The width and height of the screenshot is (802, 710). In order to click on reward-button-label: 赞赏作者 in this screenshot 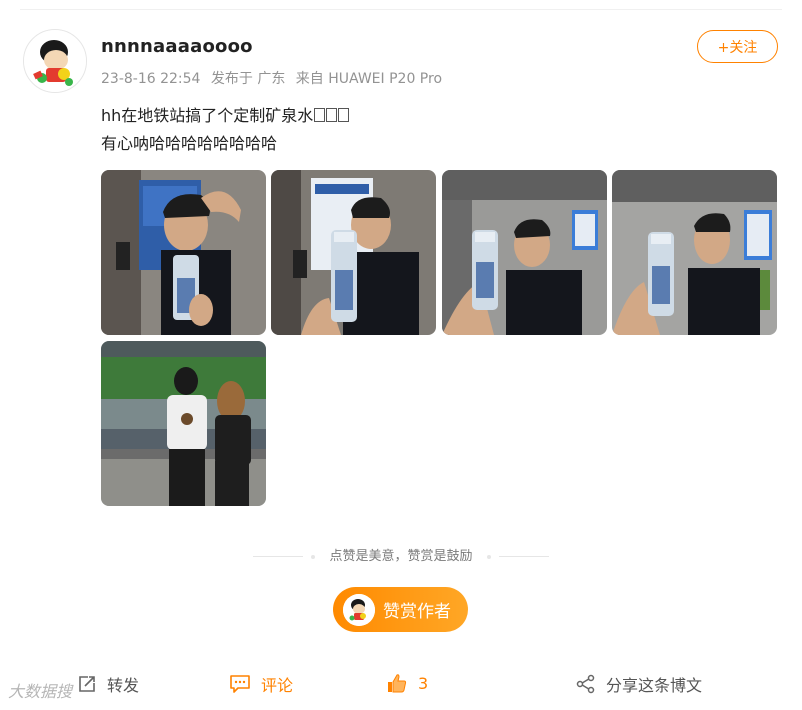, I will do `click(417, 612)`.